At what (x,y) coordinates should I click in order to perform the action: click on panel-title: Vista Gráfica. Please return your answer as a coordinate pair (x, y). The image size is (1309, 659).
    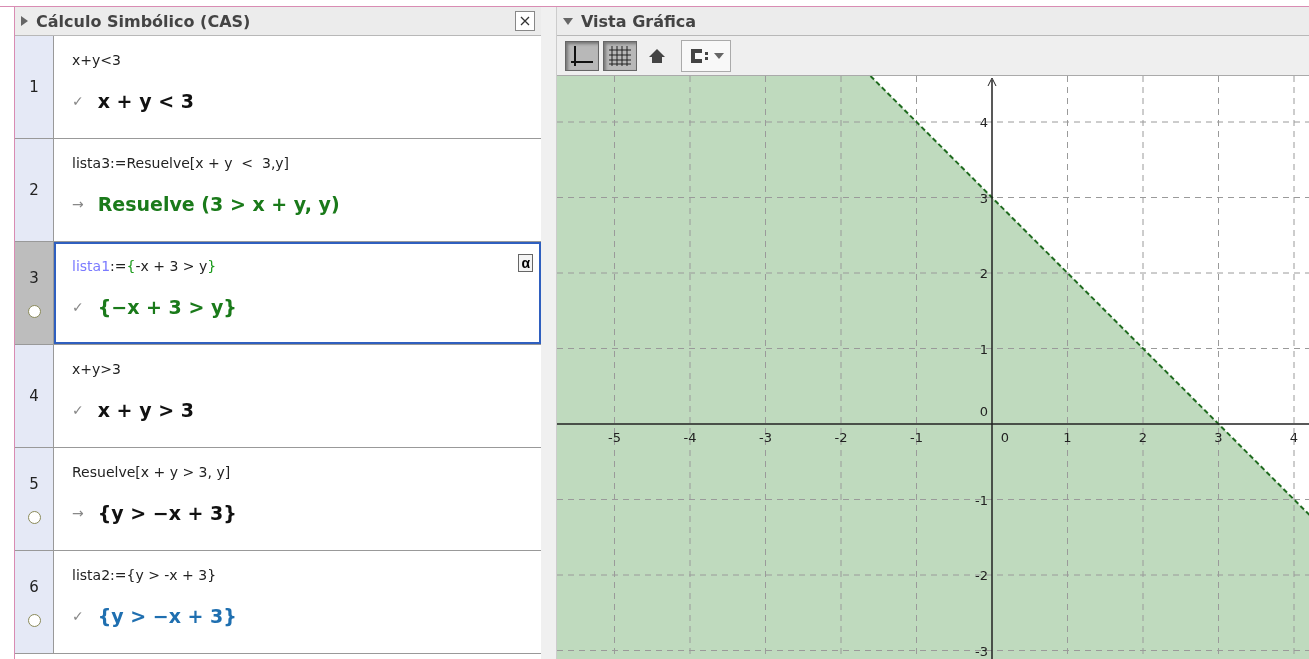
    Looking at the image, I should click on (639, 21).